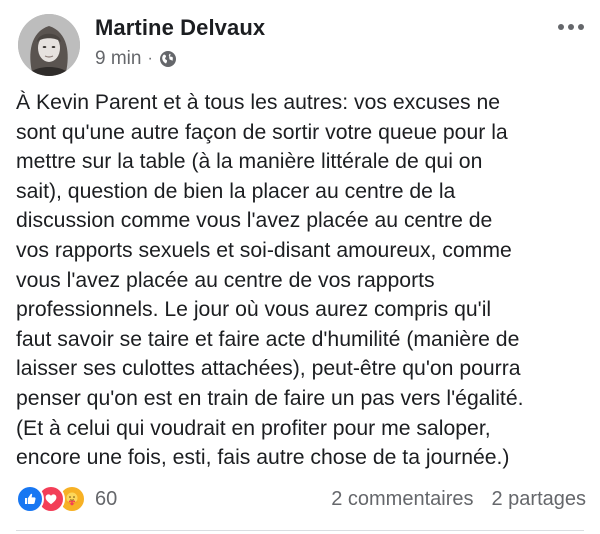  Describe the element at coordinates (118, 59) in the screenshot. I see `post-timestamp: 9 min` at that location.